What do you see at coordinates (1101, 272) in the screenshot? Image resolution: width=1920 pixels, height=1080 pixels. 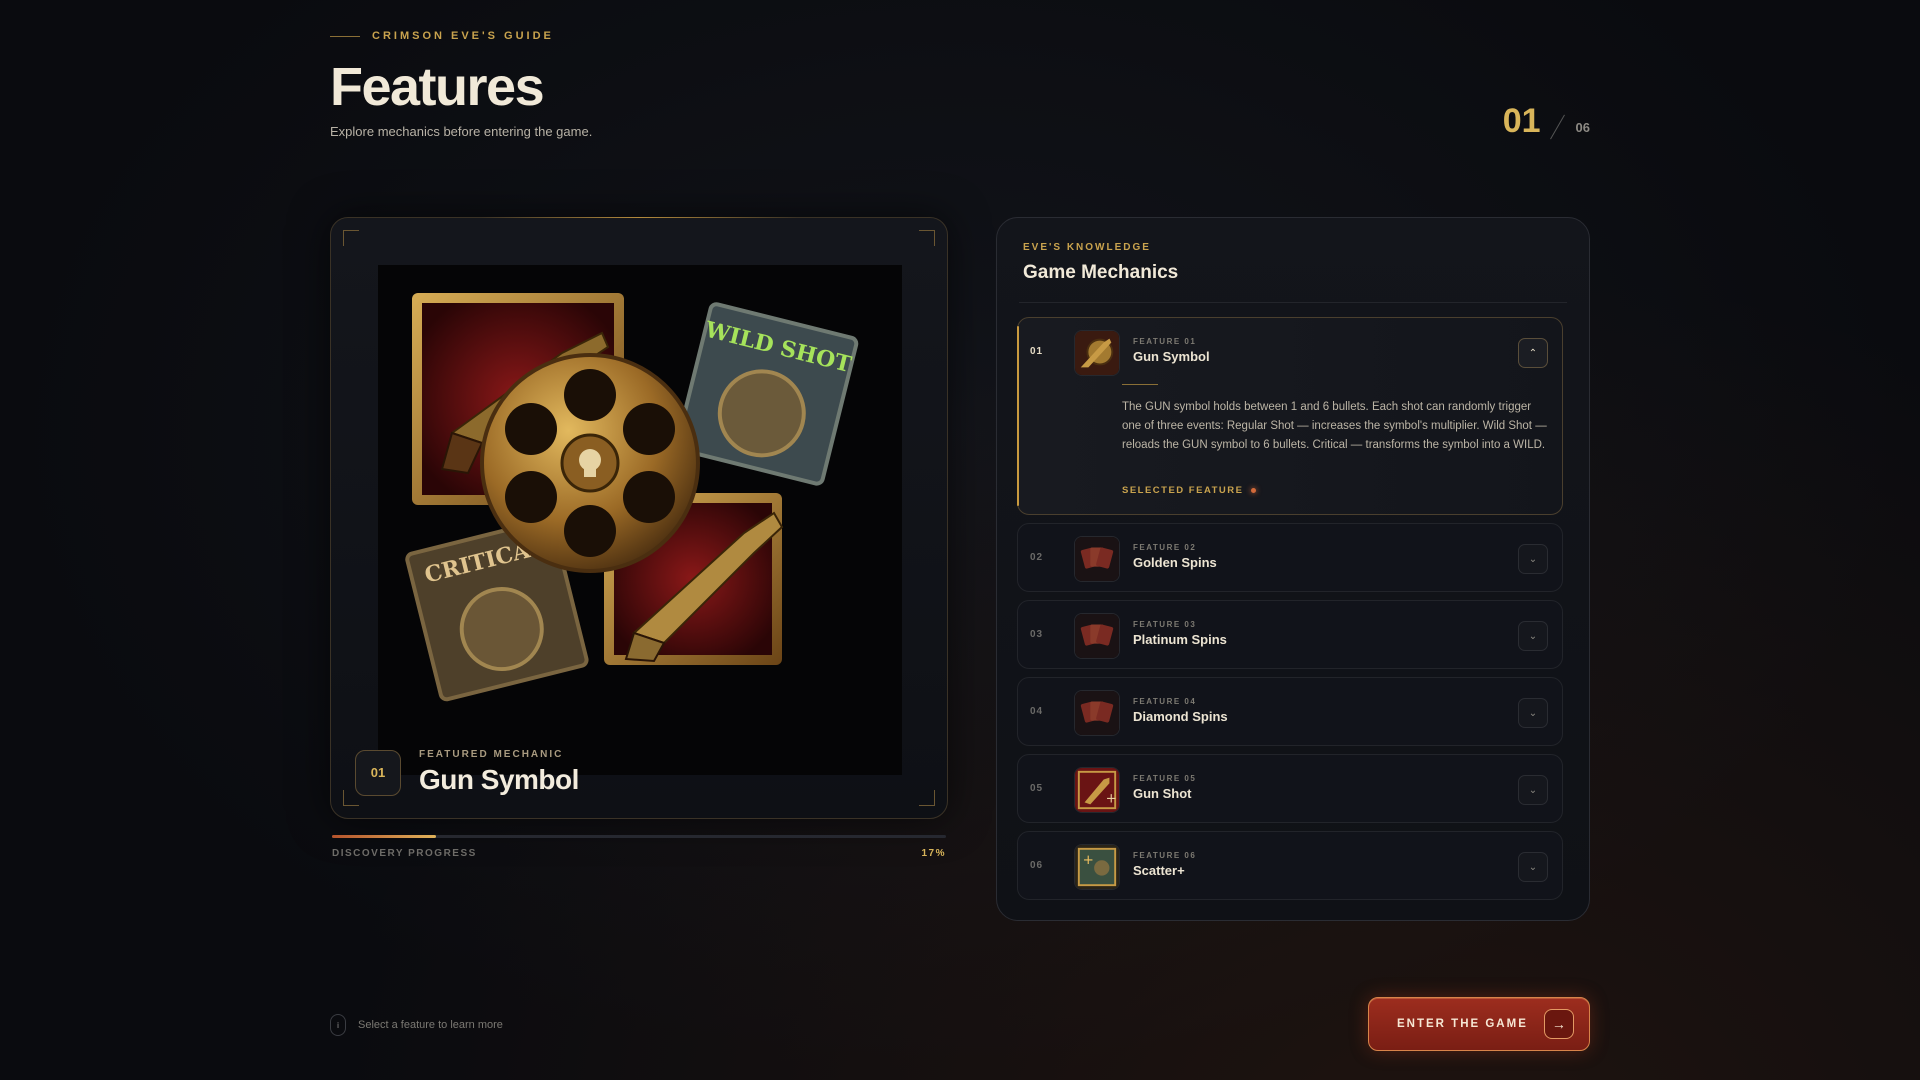 I see `panel-title: Game Mechanics` at bounding box center [1101, 272].